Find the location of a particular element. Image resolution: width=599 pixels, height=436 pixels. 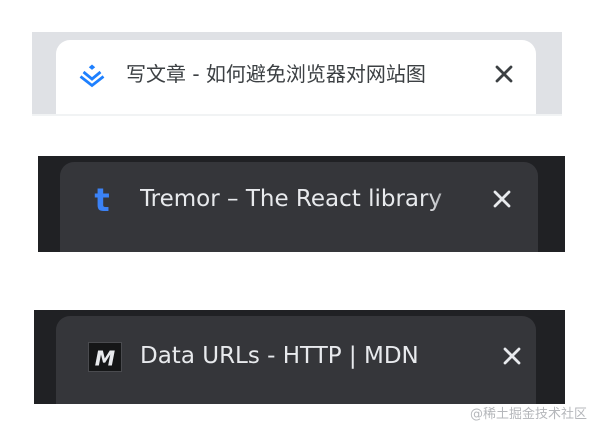

mdn-icon: M is located at coordinates (105, 357).